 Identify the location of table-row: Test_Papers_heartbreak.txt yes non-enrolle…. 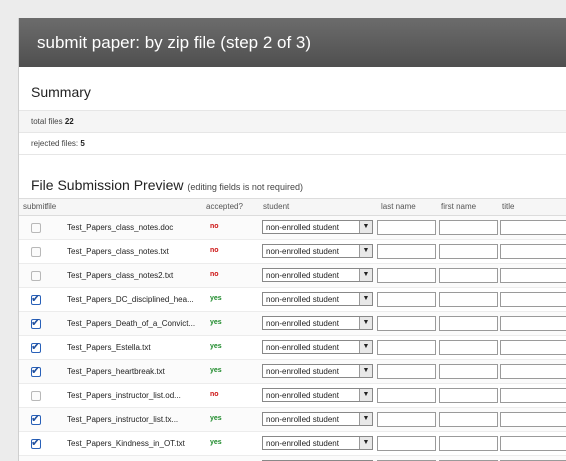
(292, 372).